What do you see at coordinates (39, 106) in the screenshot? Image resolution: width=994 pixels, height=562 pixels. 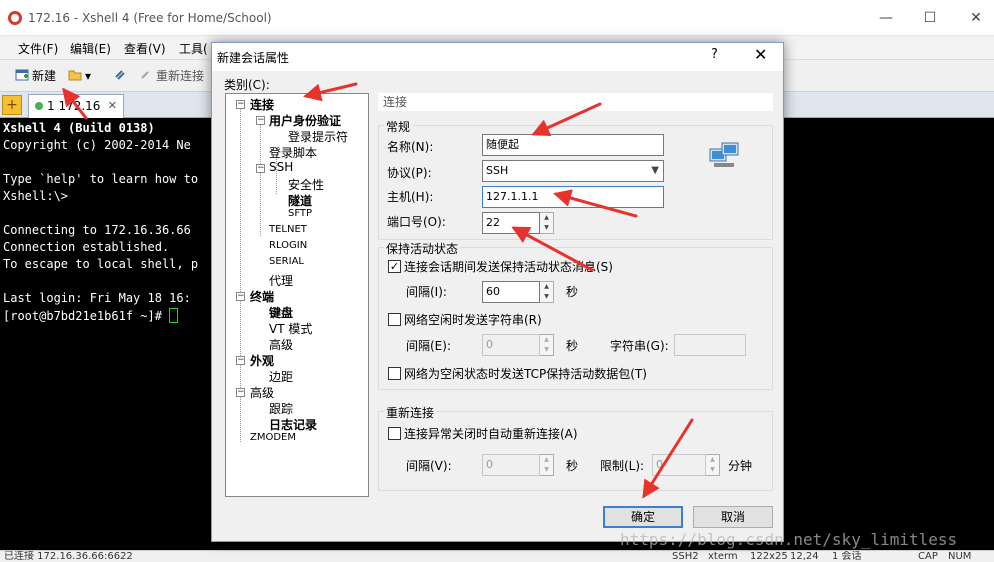 I see `connected-status-icon` at bounding box center [39, 106].